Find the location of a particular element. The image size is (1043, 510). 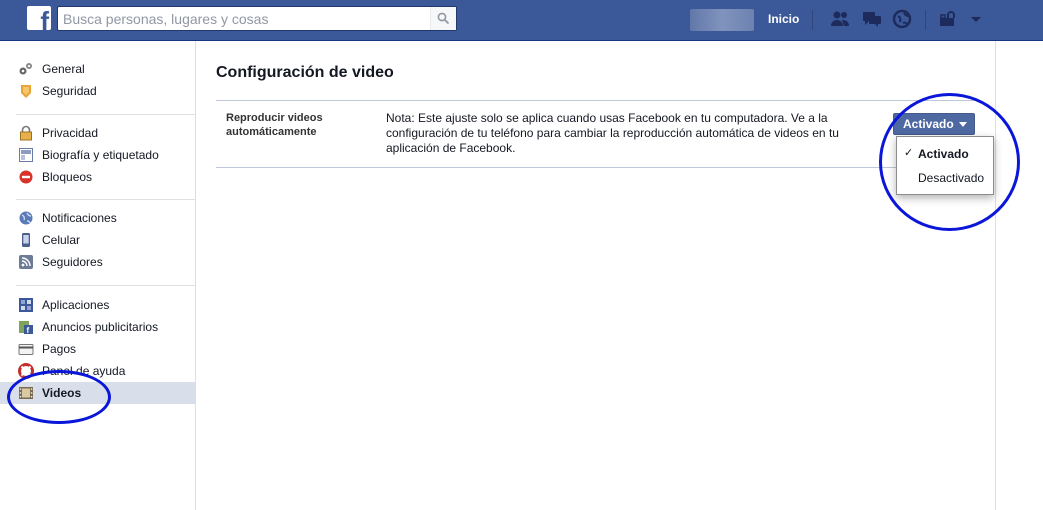

page-title: Configuración de video is located at coordinates (305, 72).